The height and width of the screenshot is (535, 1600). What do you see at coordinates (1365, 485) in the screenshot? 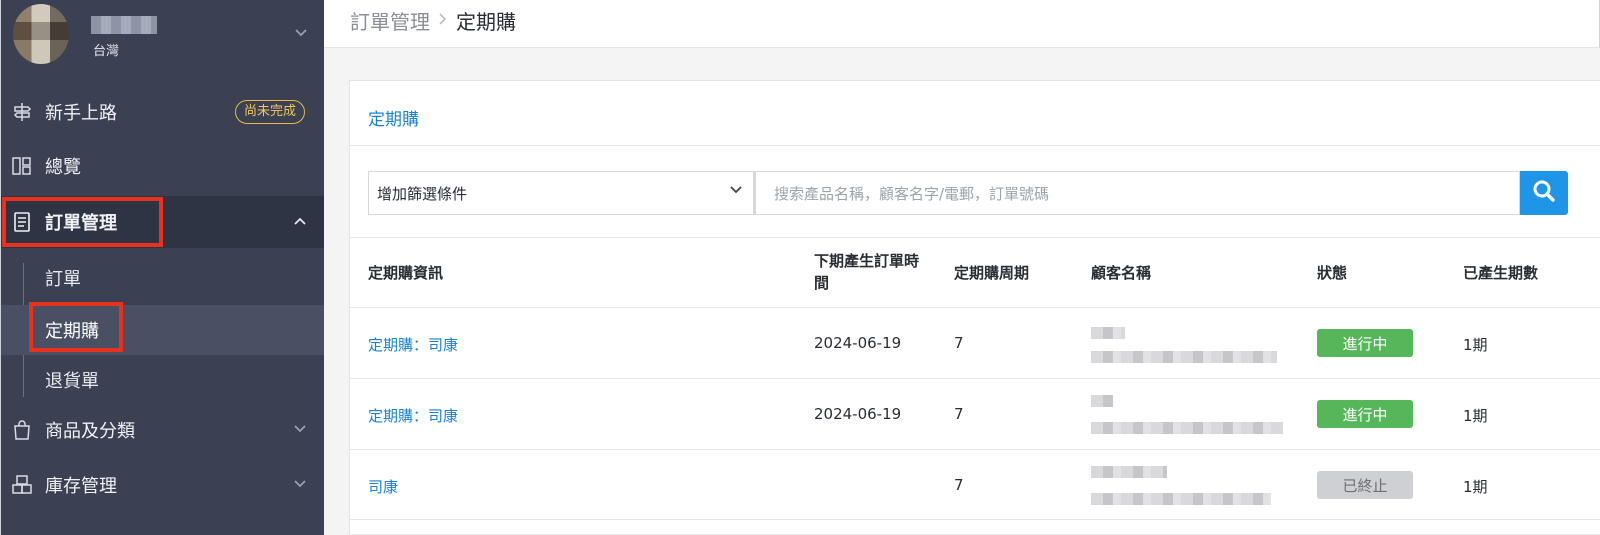
I see `status-badge: 已終止` at bounding box center [1365, 485].